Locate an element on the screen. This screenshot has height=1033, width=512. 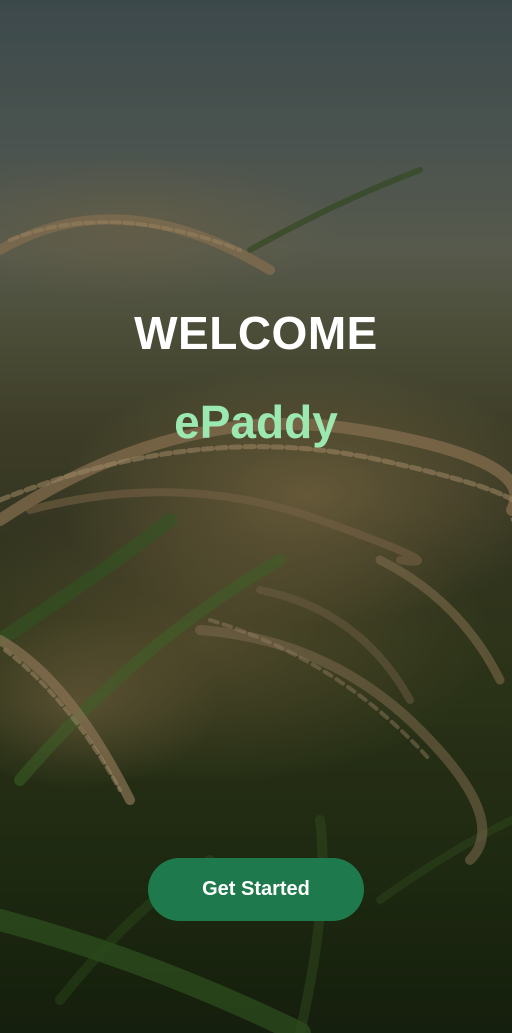
get-started-button: Get Started is located at coordinates (256, 889).